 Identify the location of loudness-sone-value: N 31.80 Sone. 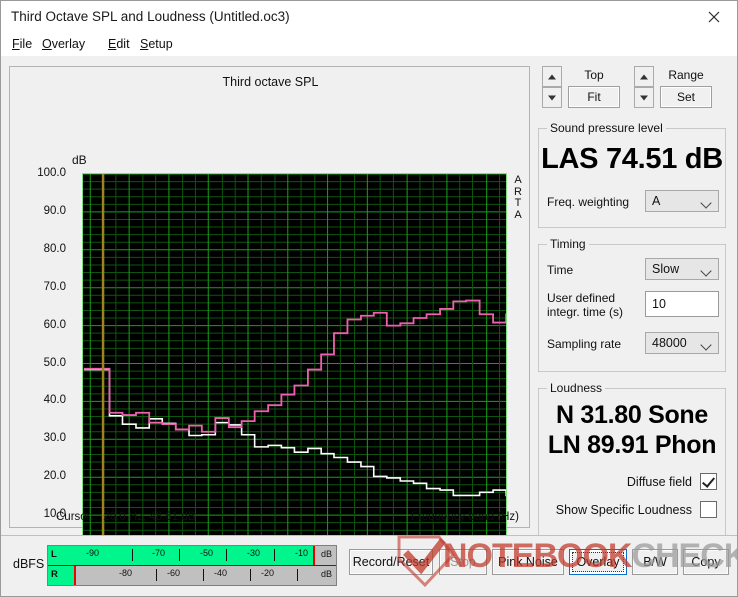
(632, 415).